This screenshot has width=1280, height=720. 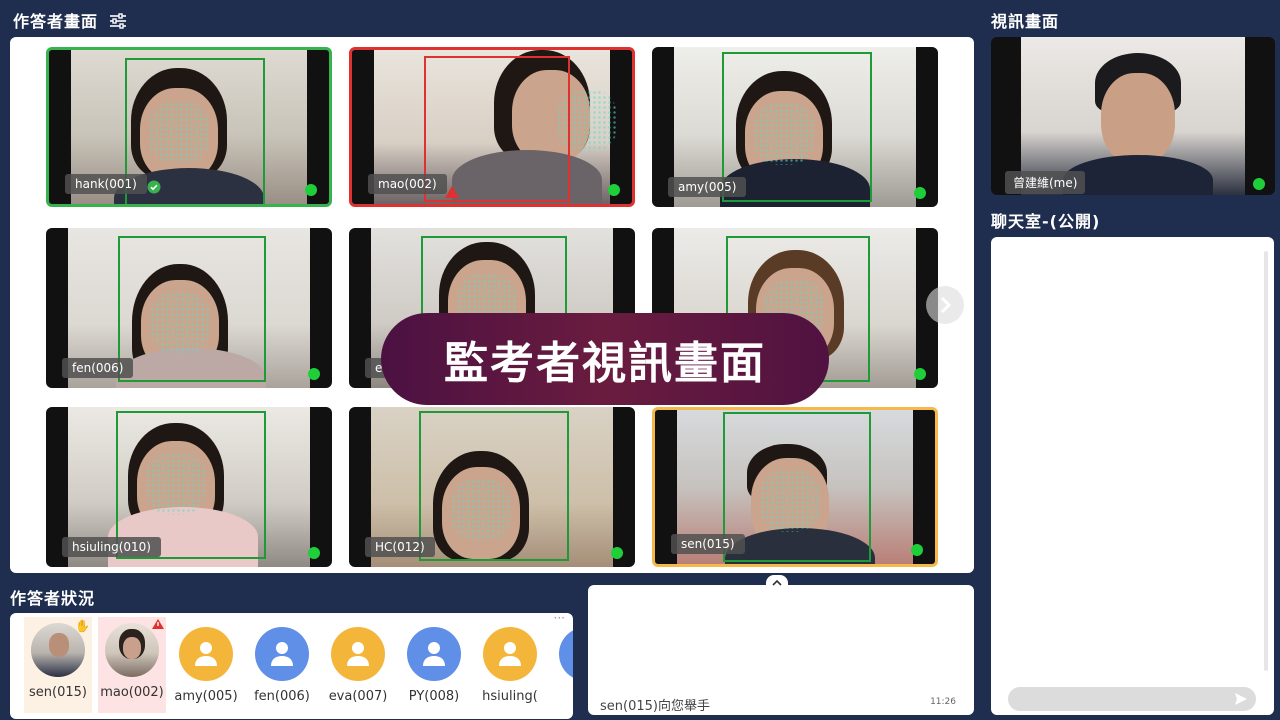 I want to click on hand-icon: ✋, so click(x=82, y=626).